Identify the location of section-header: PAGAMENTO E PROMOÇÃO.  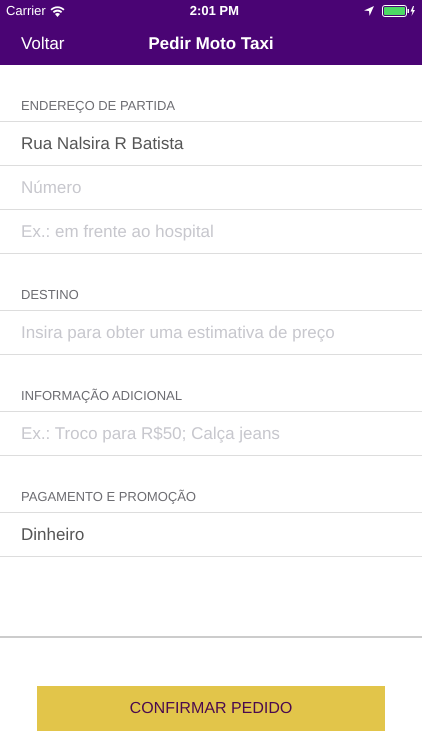
(108, 497).